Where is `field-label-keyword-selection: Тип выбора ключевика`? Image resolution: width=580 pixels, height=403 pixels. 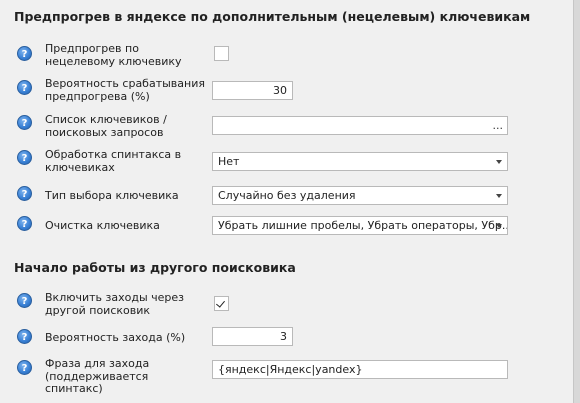
field-label-keyword-selection: Тип выбора ключевика is located at coordinates (112, 195).